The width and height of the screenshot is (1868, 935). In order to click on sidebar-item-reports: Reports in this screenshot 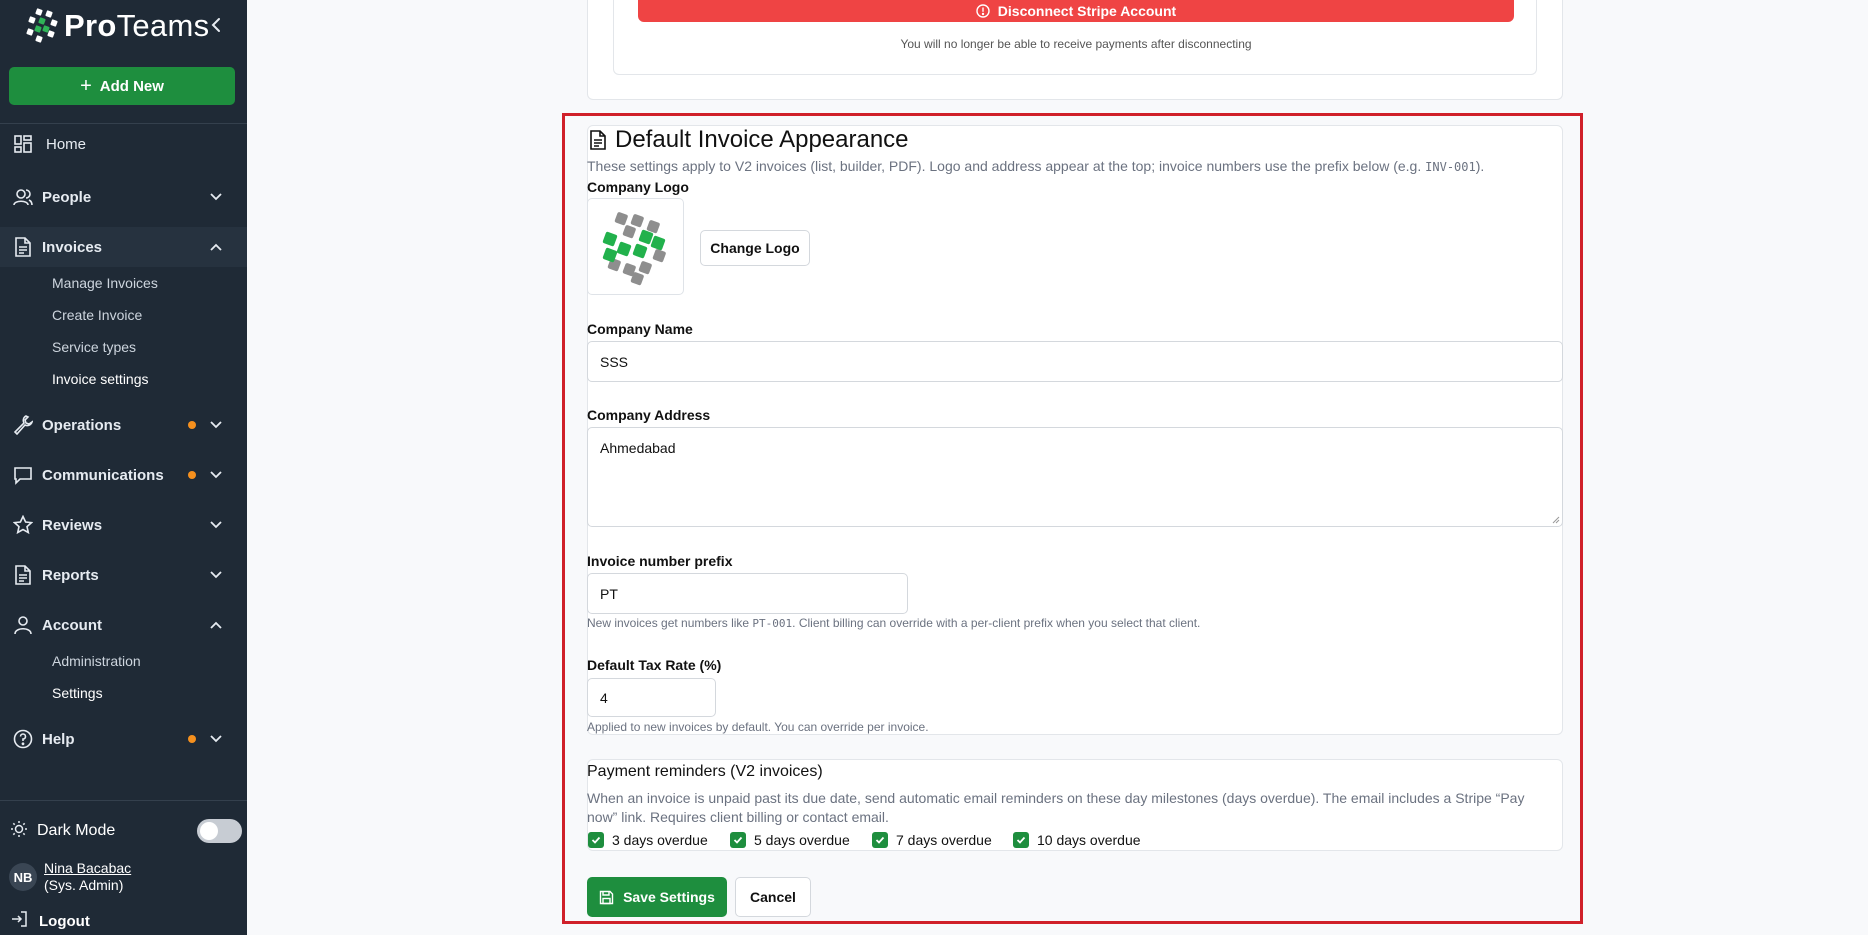, I will do `click(123, 575)`.